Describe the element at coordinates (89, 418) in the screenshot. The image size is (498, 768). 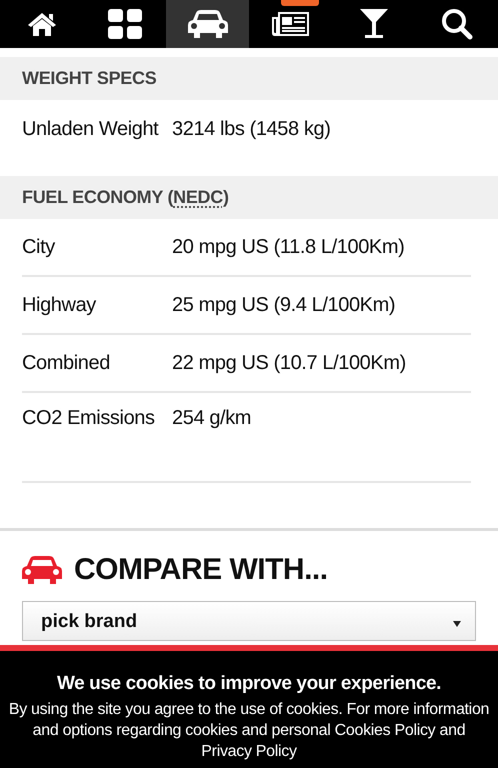
I see `spec-label: CO2 Emissions` at that location.